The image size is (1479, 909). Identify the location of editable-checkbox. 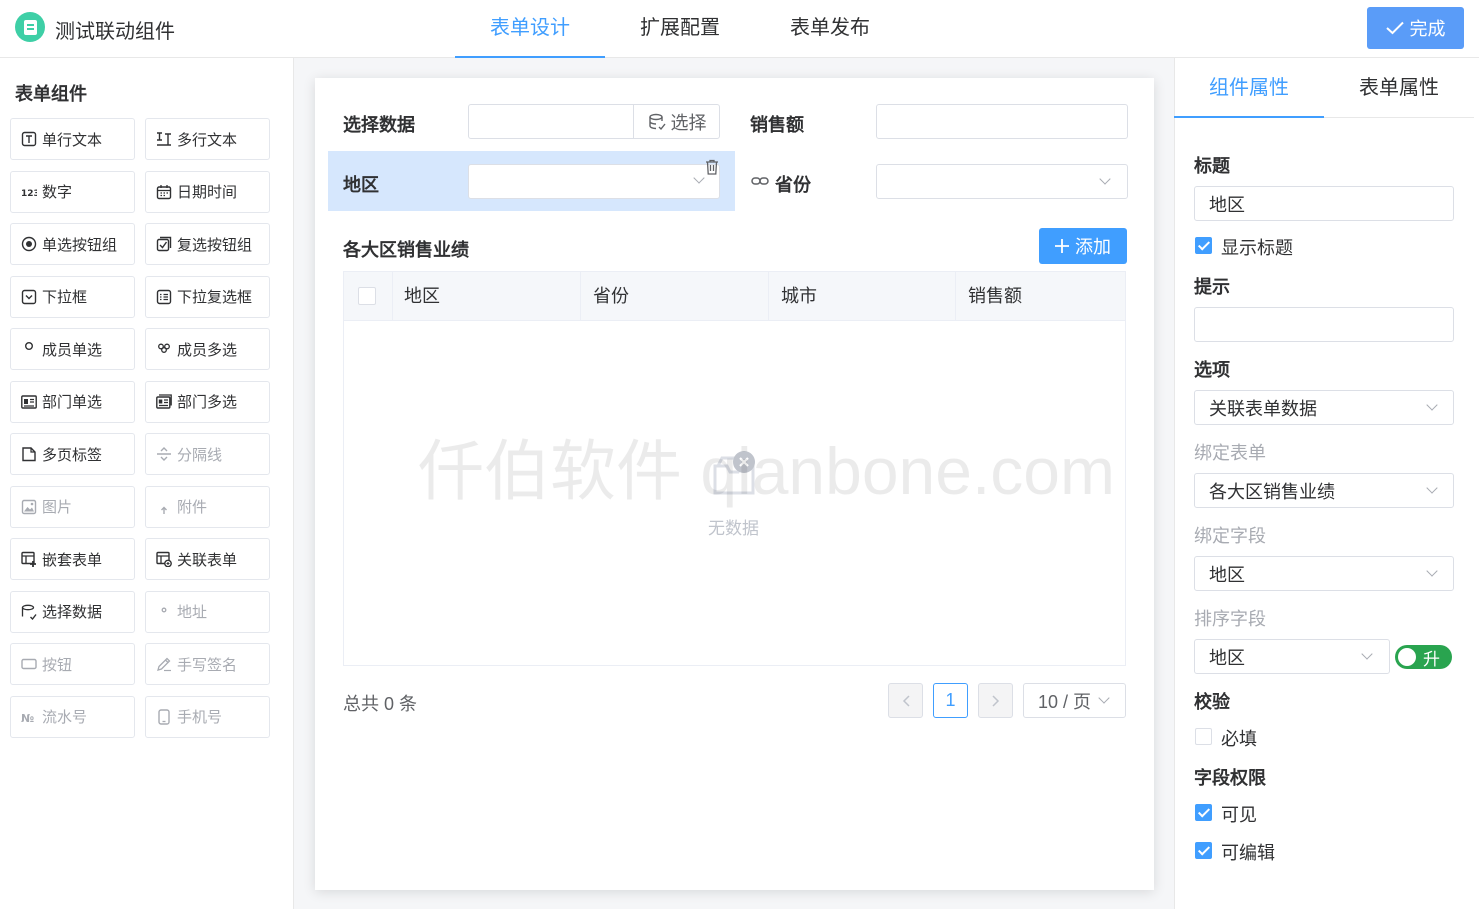
(1203, 850).